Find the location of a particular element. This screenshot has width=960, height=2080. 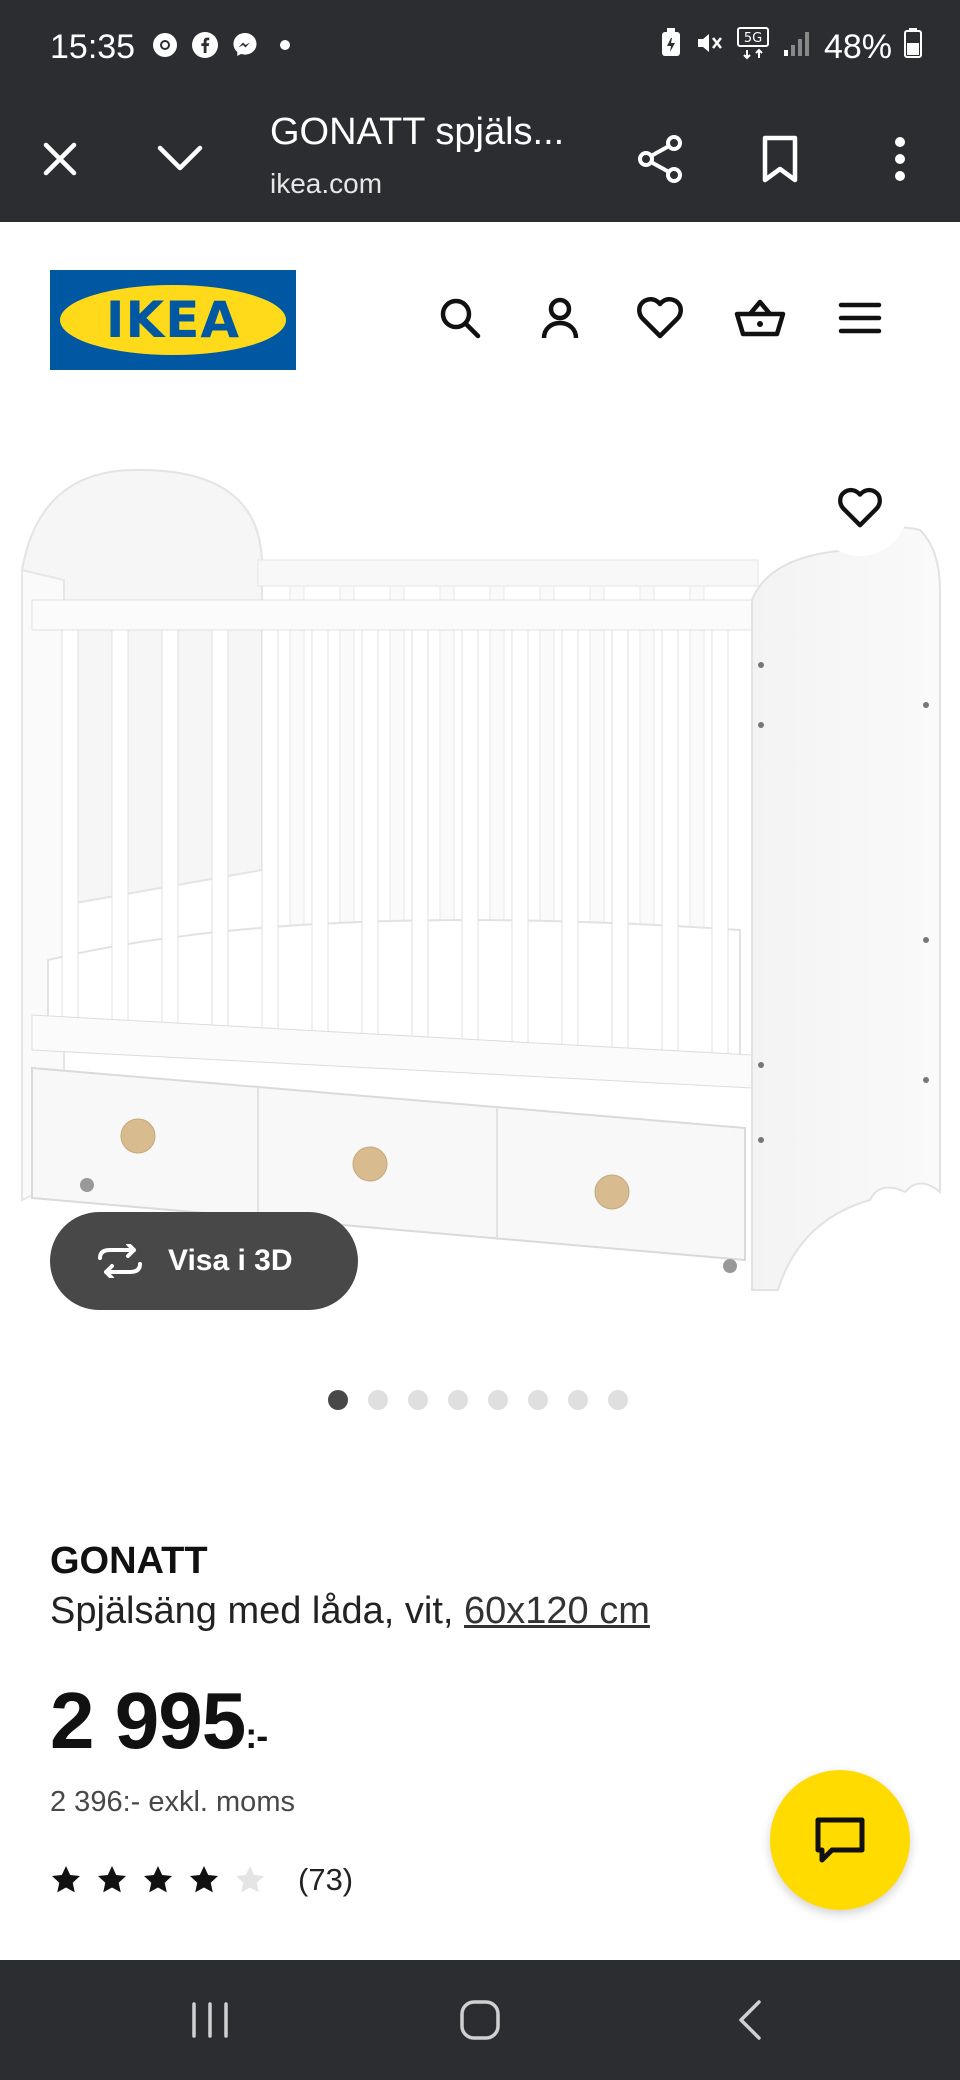

notification-icons is located at coordinates (225, 45).